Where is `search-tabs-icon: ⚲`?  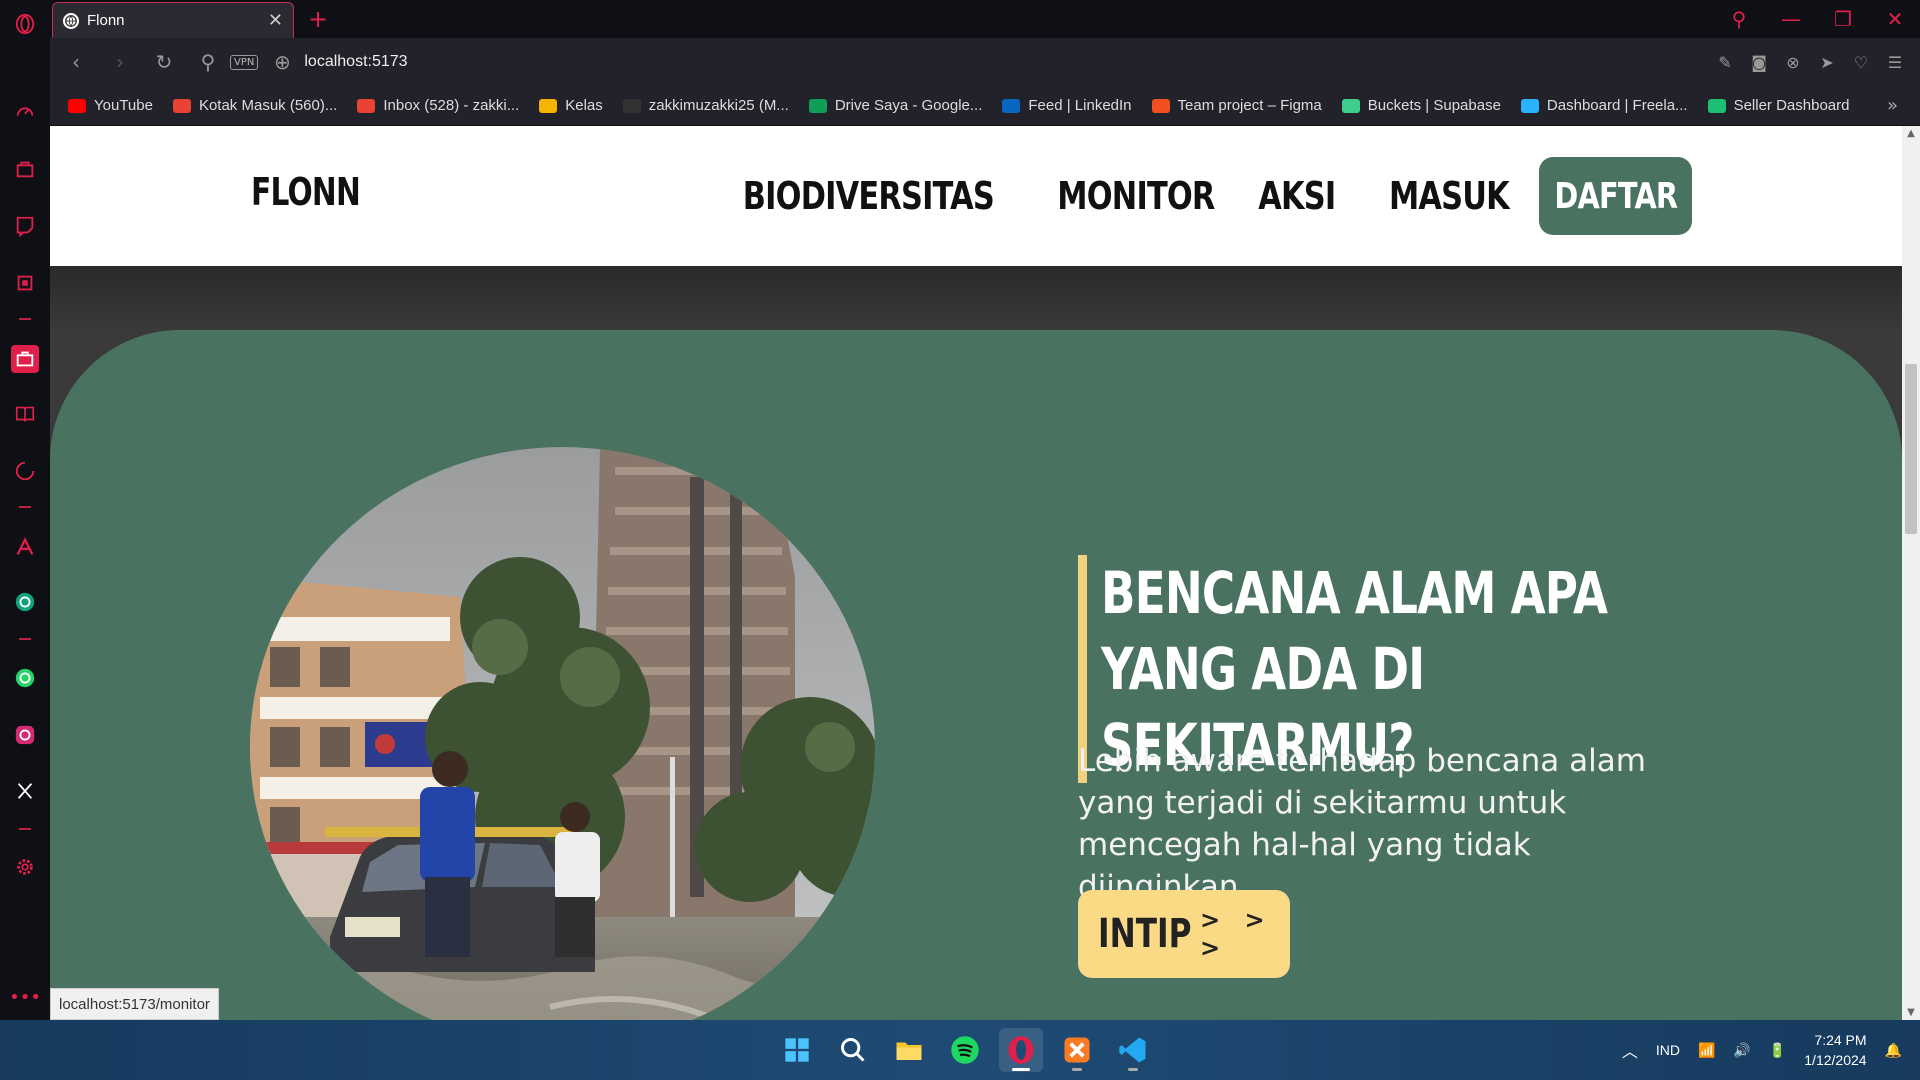
search-tabs-icon: ⚲ is located at coordinates (1739, 19).